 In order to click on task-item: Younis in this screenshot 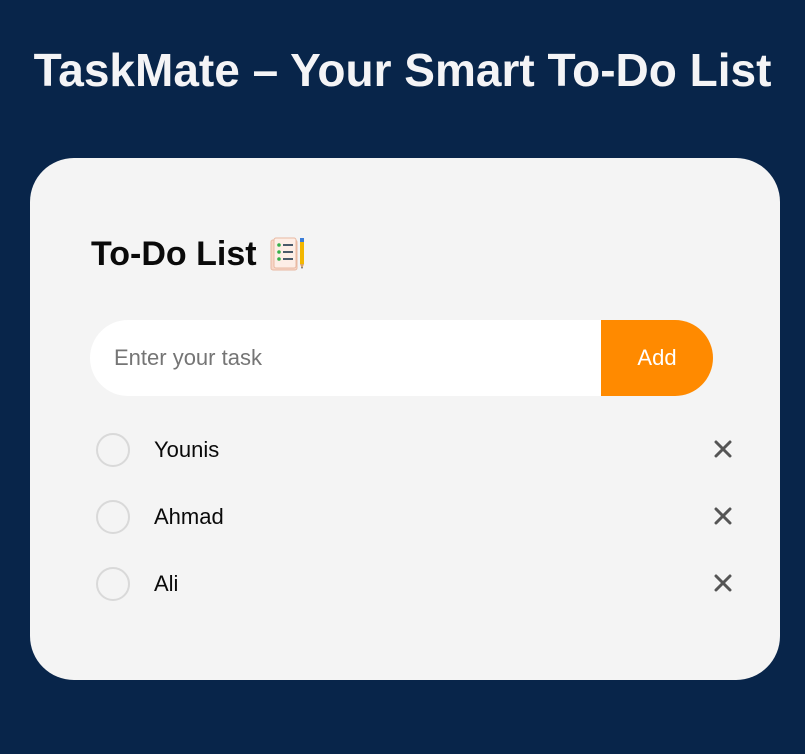, I will do `click(415, 451)`.